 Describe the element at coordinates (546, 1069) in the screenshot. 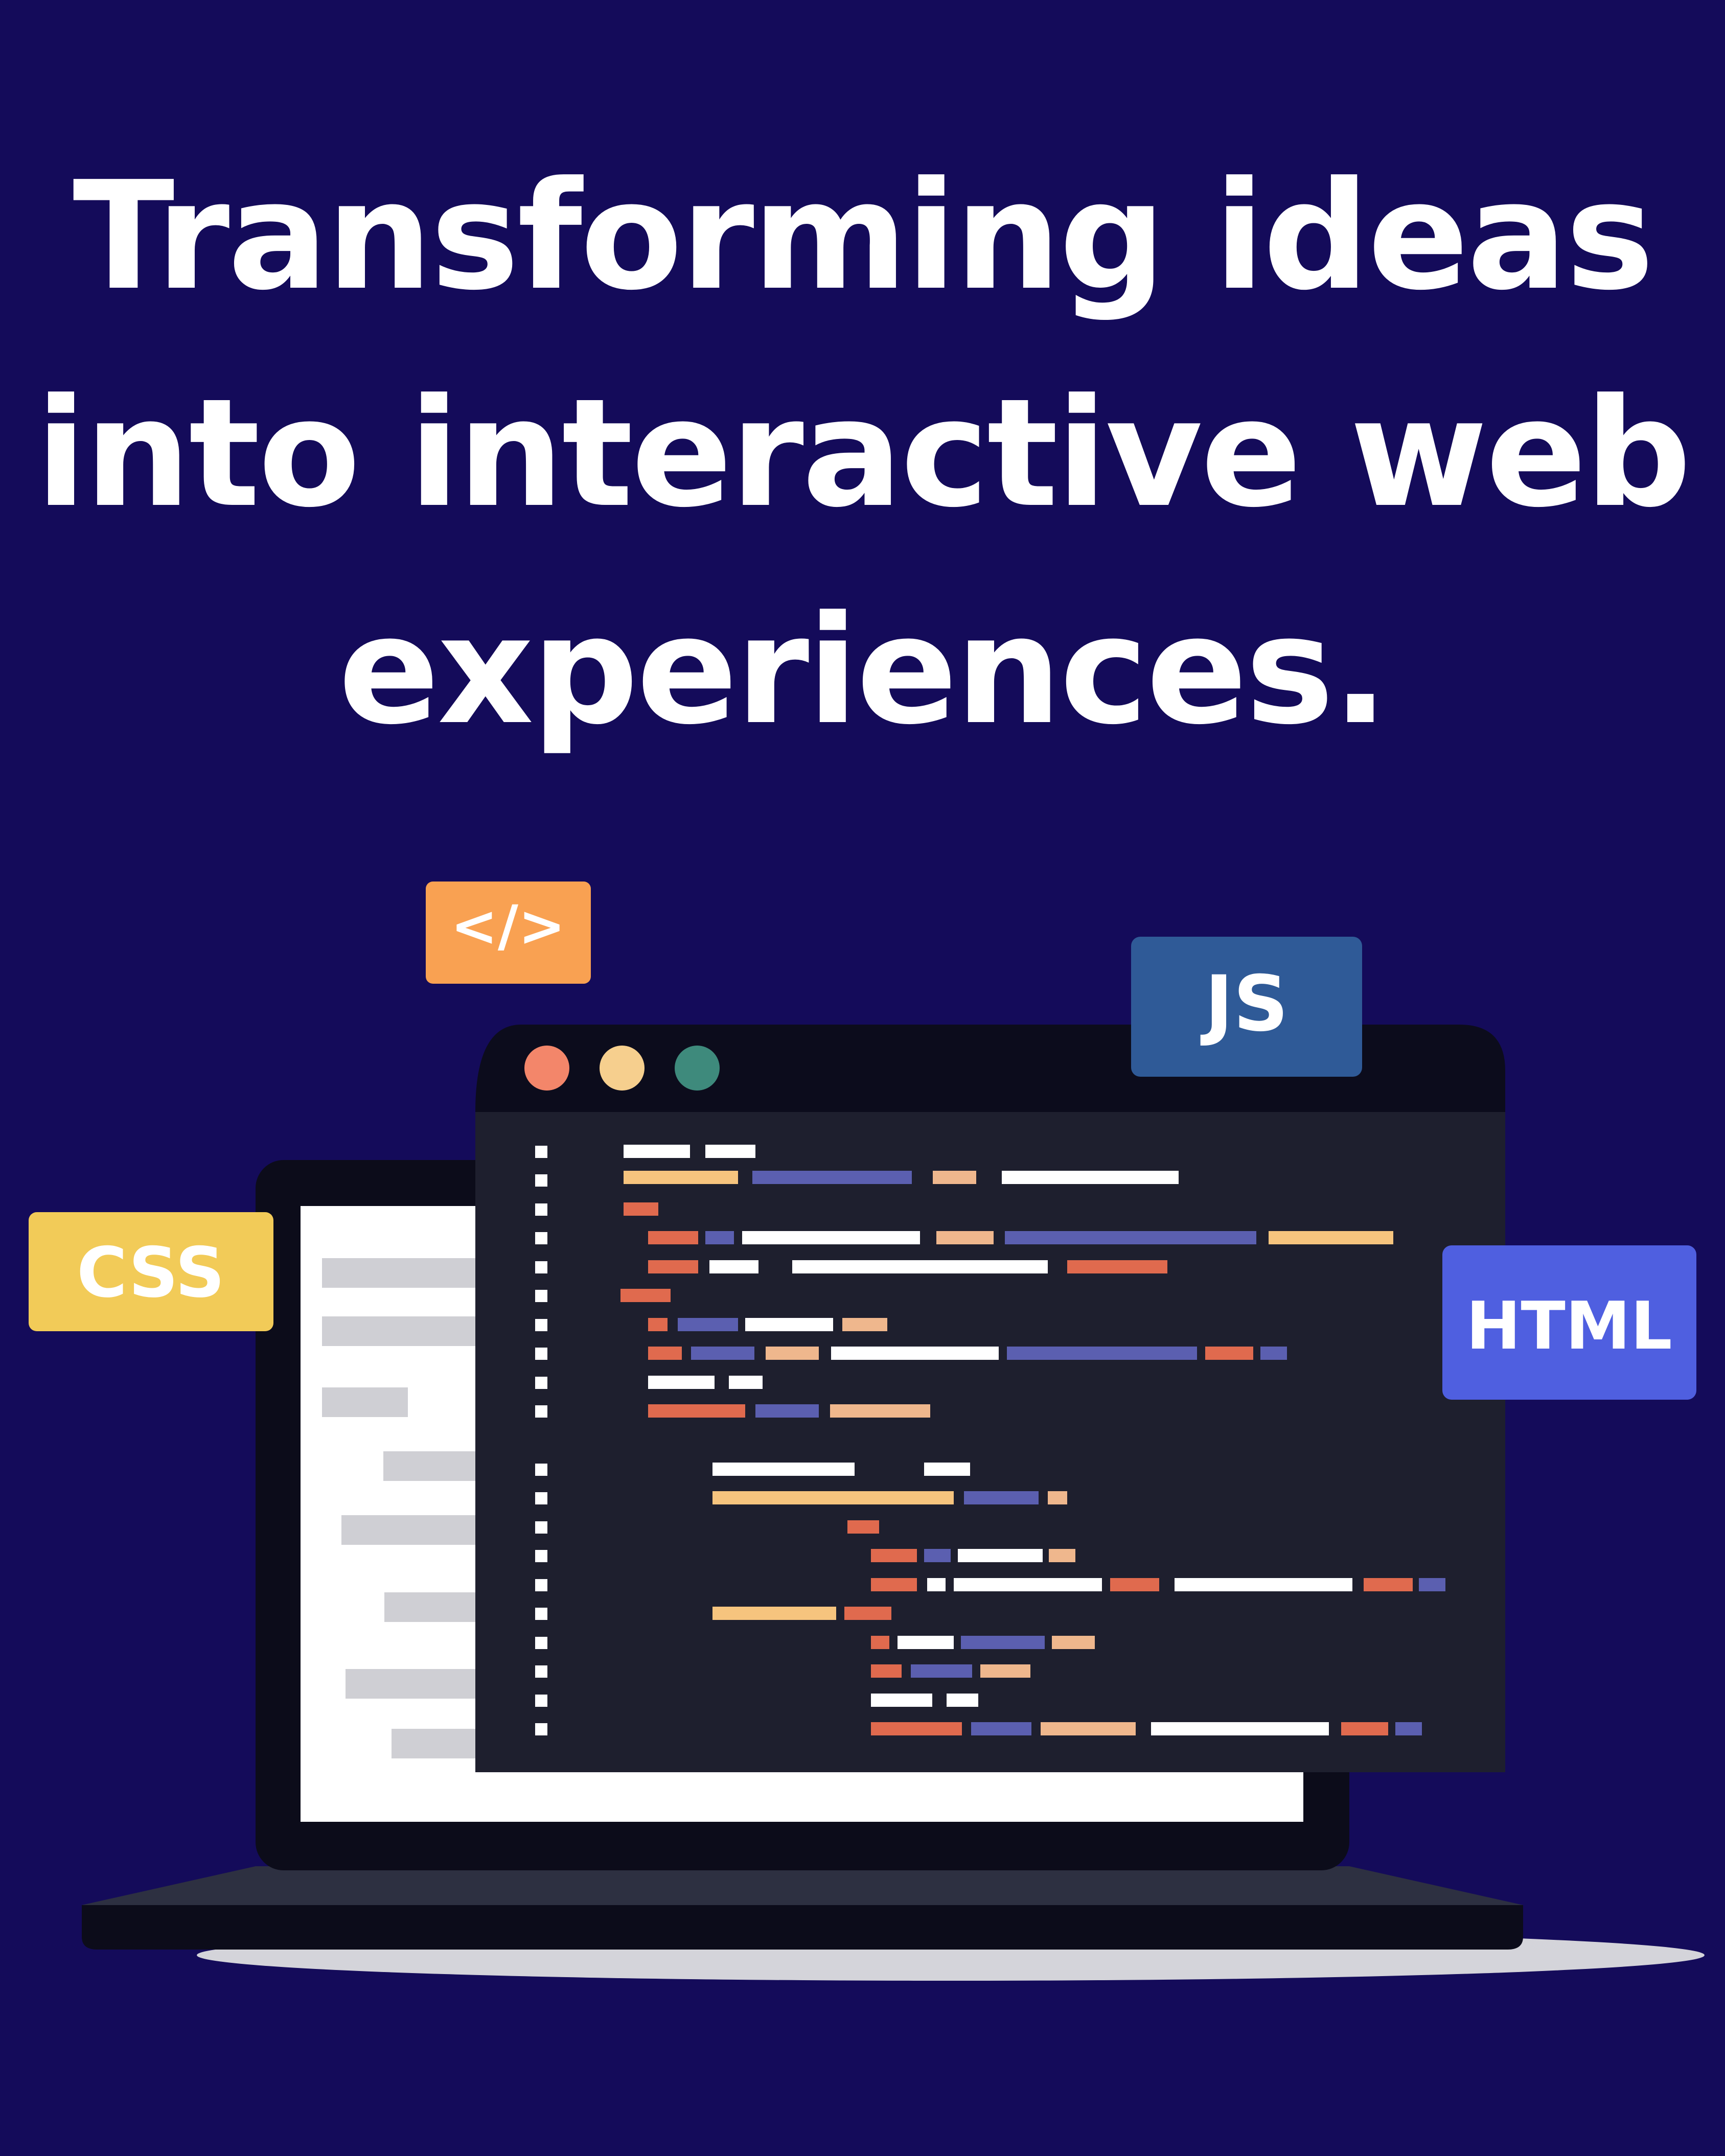

I see `close-dot-icon` at that location.